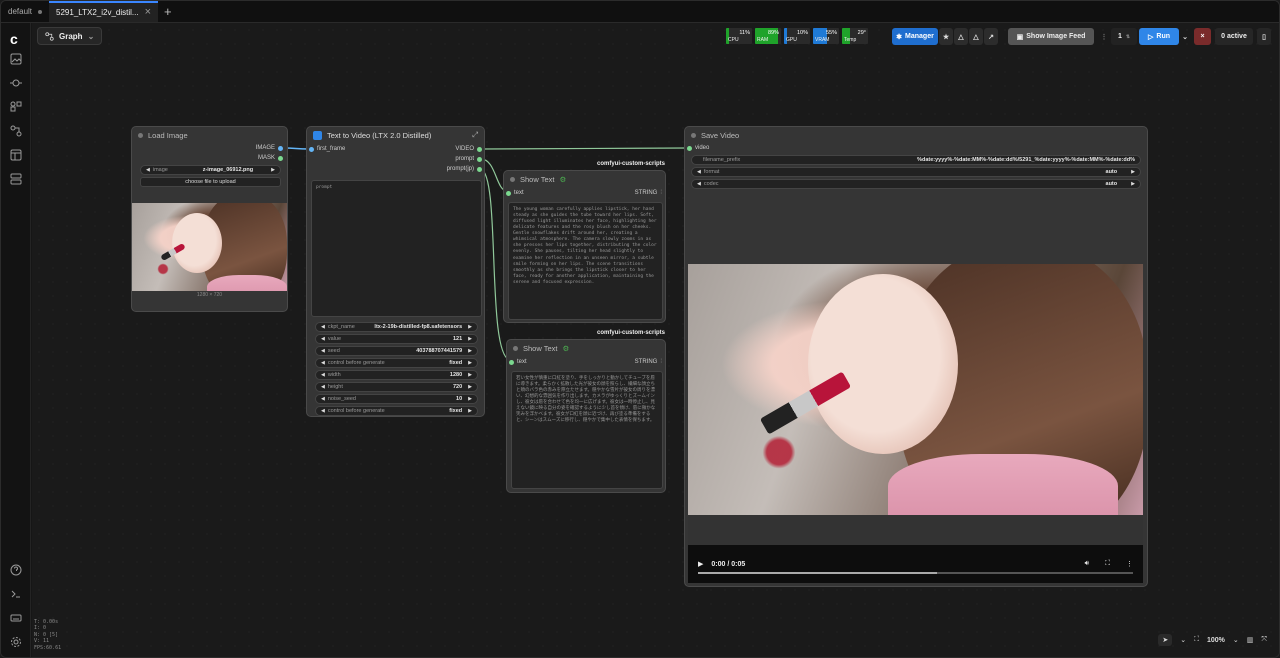  What do you see at coordinates (1234, 36) in the screenshot?
I see `active-queue-button: 0 active` at bounding box center [1234, 36].